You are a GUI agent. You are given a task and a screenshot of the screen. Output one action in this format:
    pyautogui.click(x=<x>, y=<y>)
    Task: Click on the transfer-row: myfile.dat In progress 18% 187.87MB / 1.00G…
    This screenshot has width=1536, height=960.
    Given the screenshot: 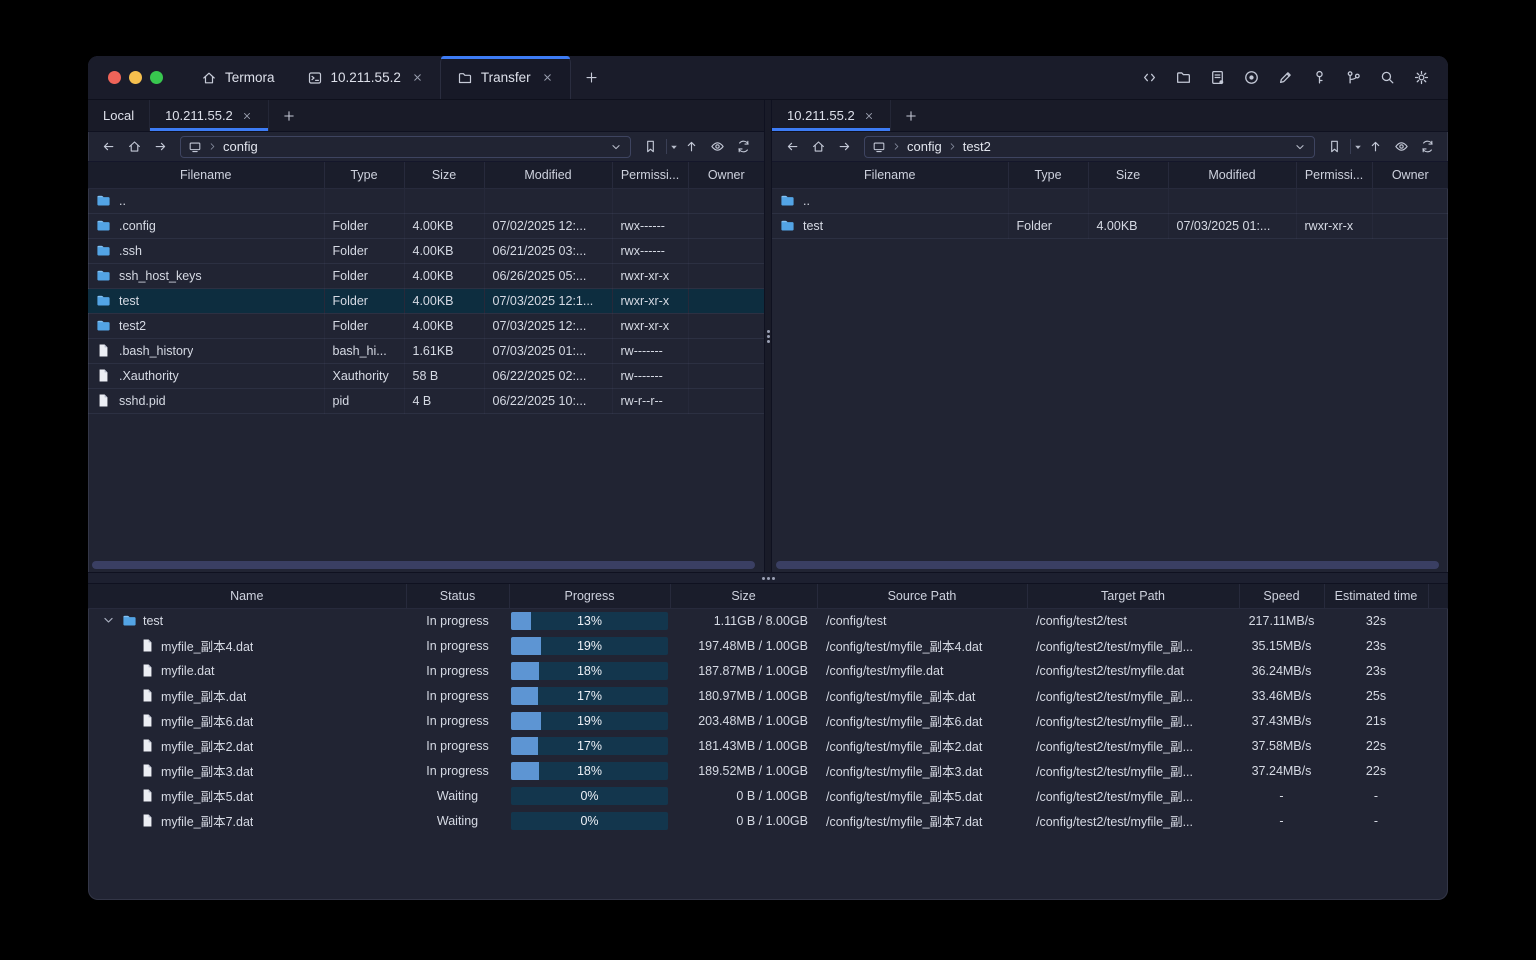 What is the action you would take?
    pyautogui.click(x=768, y=670)
    